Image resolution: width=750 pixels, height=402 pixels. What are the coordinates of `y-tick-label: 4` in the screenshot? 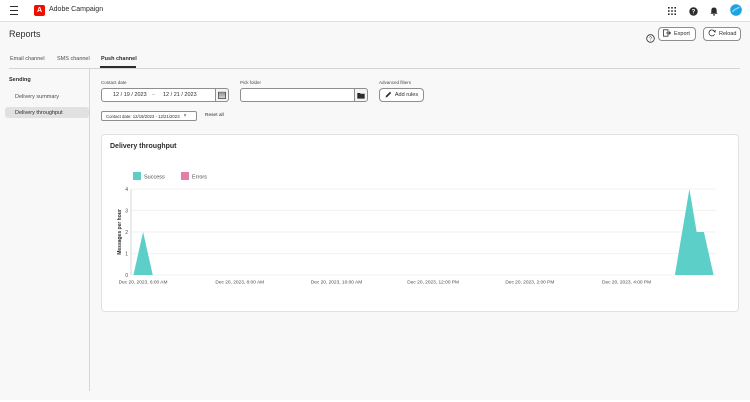 It's located at (126, 190).